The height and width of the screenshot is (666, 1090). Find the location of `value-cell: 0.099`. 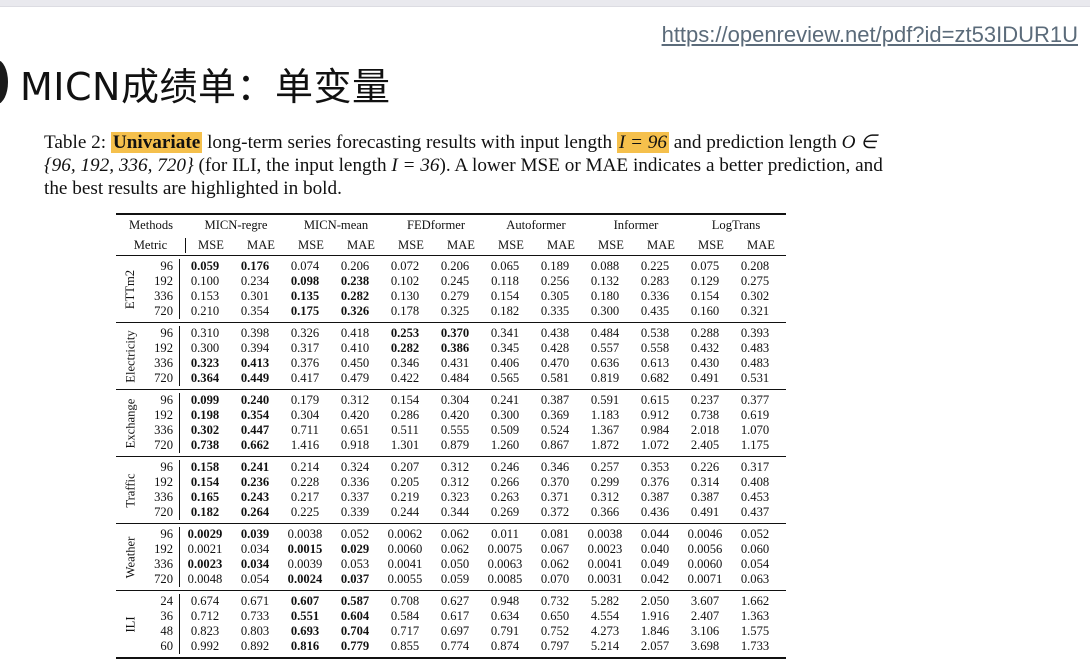

value-cell: 0.099 is located at coordinates (205, 400).